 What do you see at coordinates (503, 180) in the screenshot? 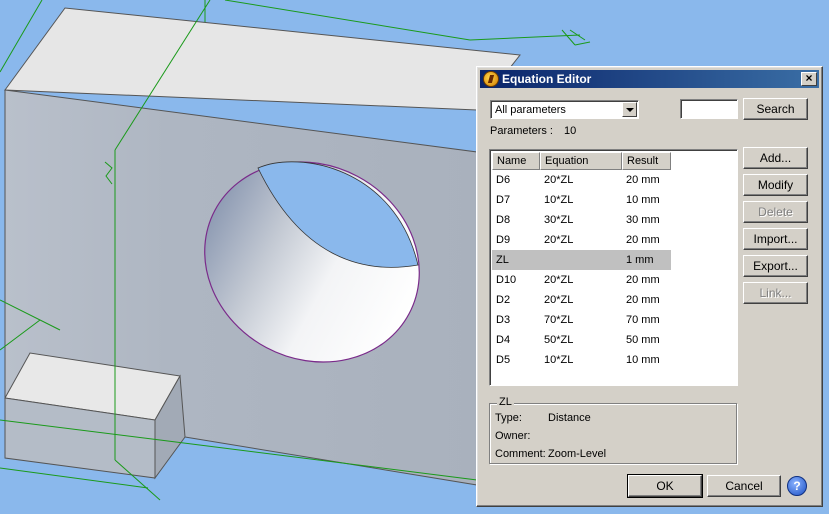
I see `cell-name: D6` at bounding box center [503, 180].